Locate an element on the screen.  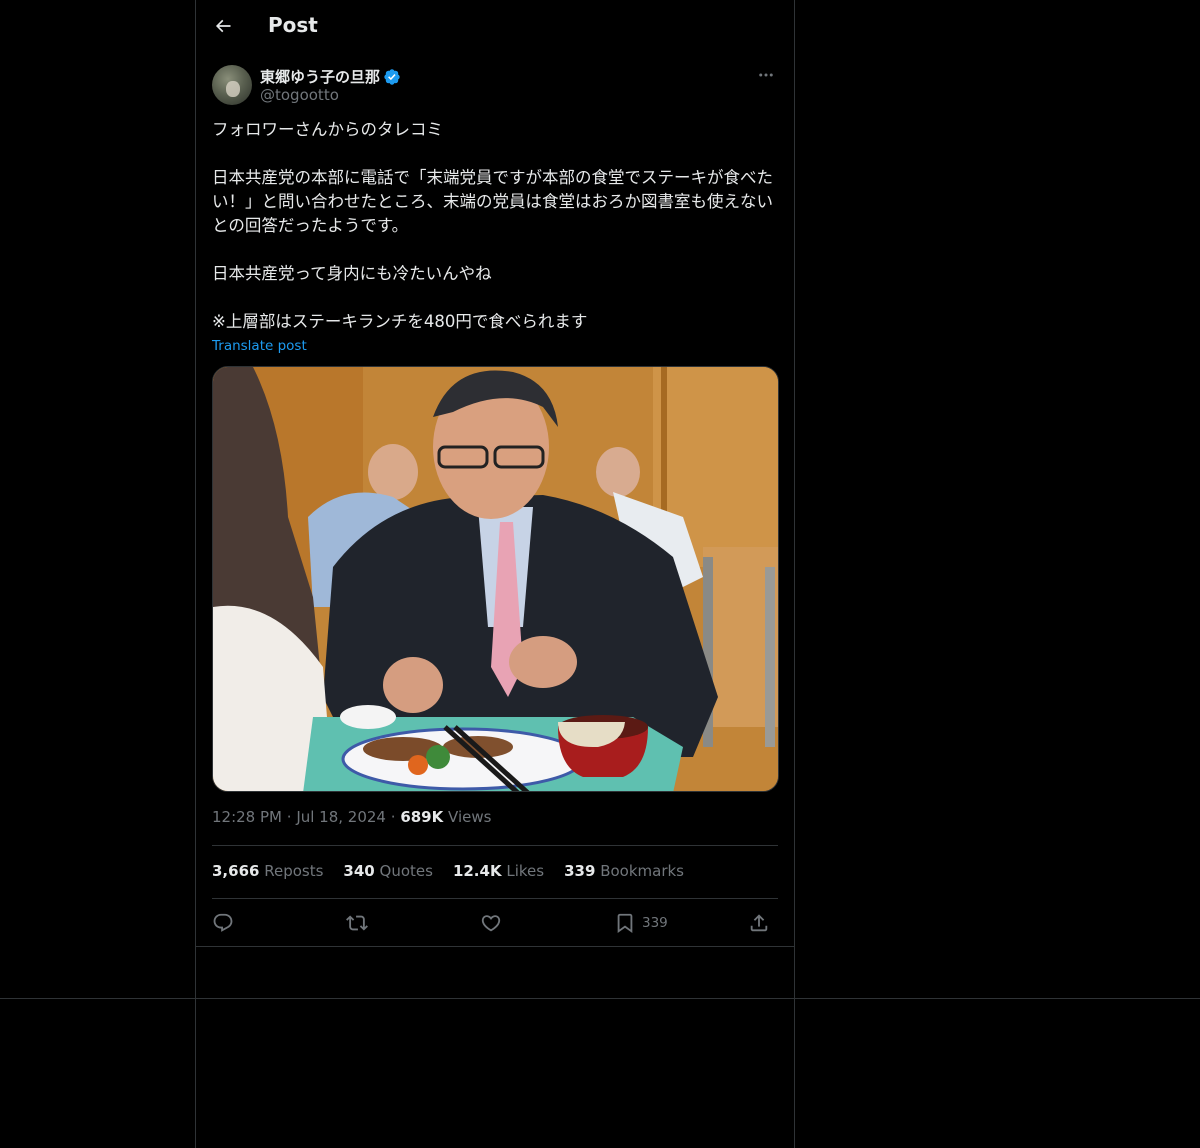
author-name-row: 東郷ゆう子の旦那 is located at coordinates (330, 76).